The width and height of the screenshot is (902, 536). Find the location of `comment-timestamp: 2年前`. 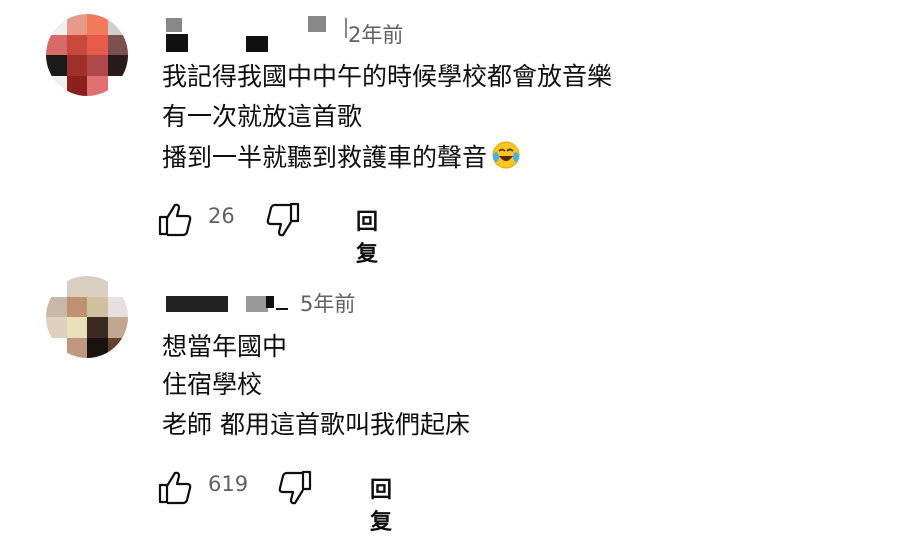

comment-timestamp: 2年前 is located at coordinates (375, 34).